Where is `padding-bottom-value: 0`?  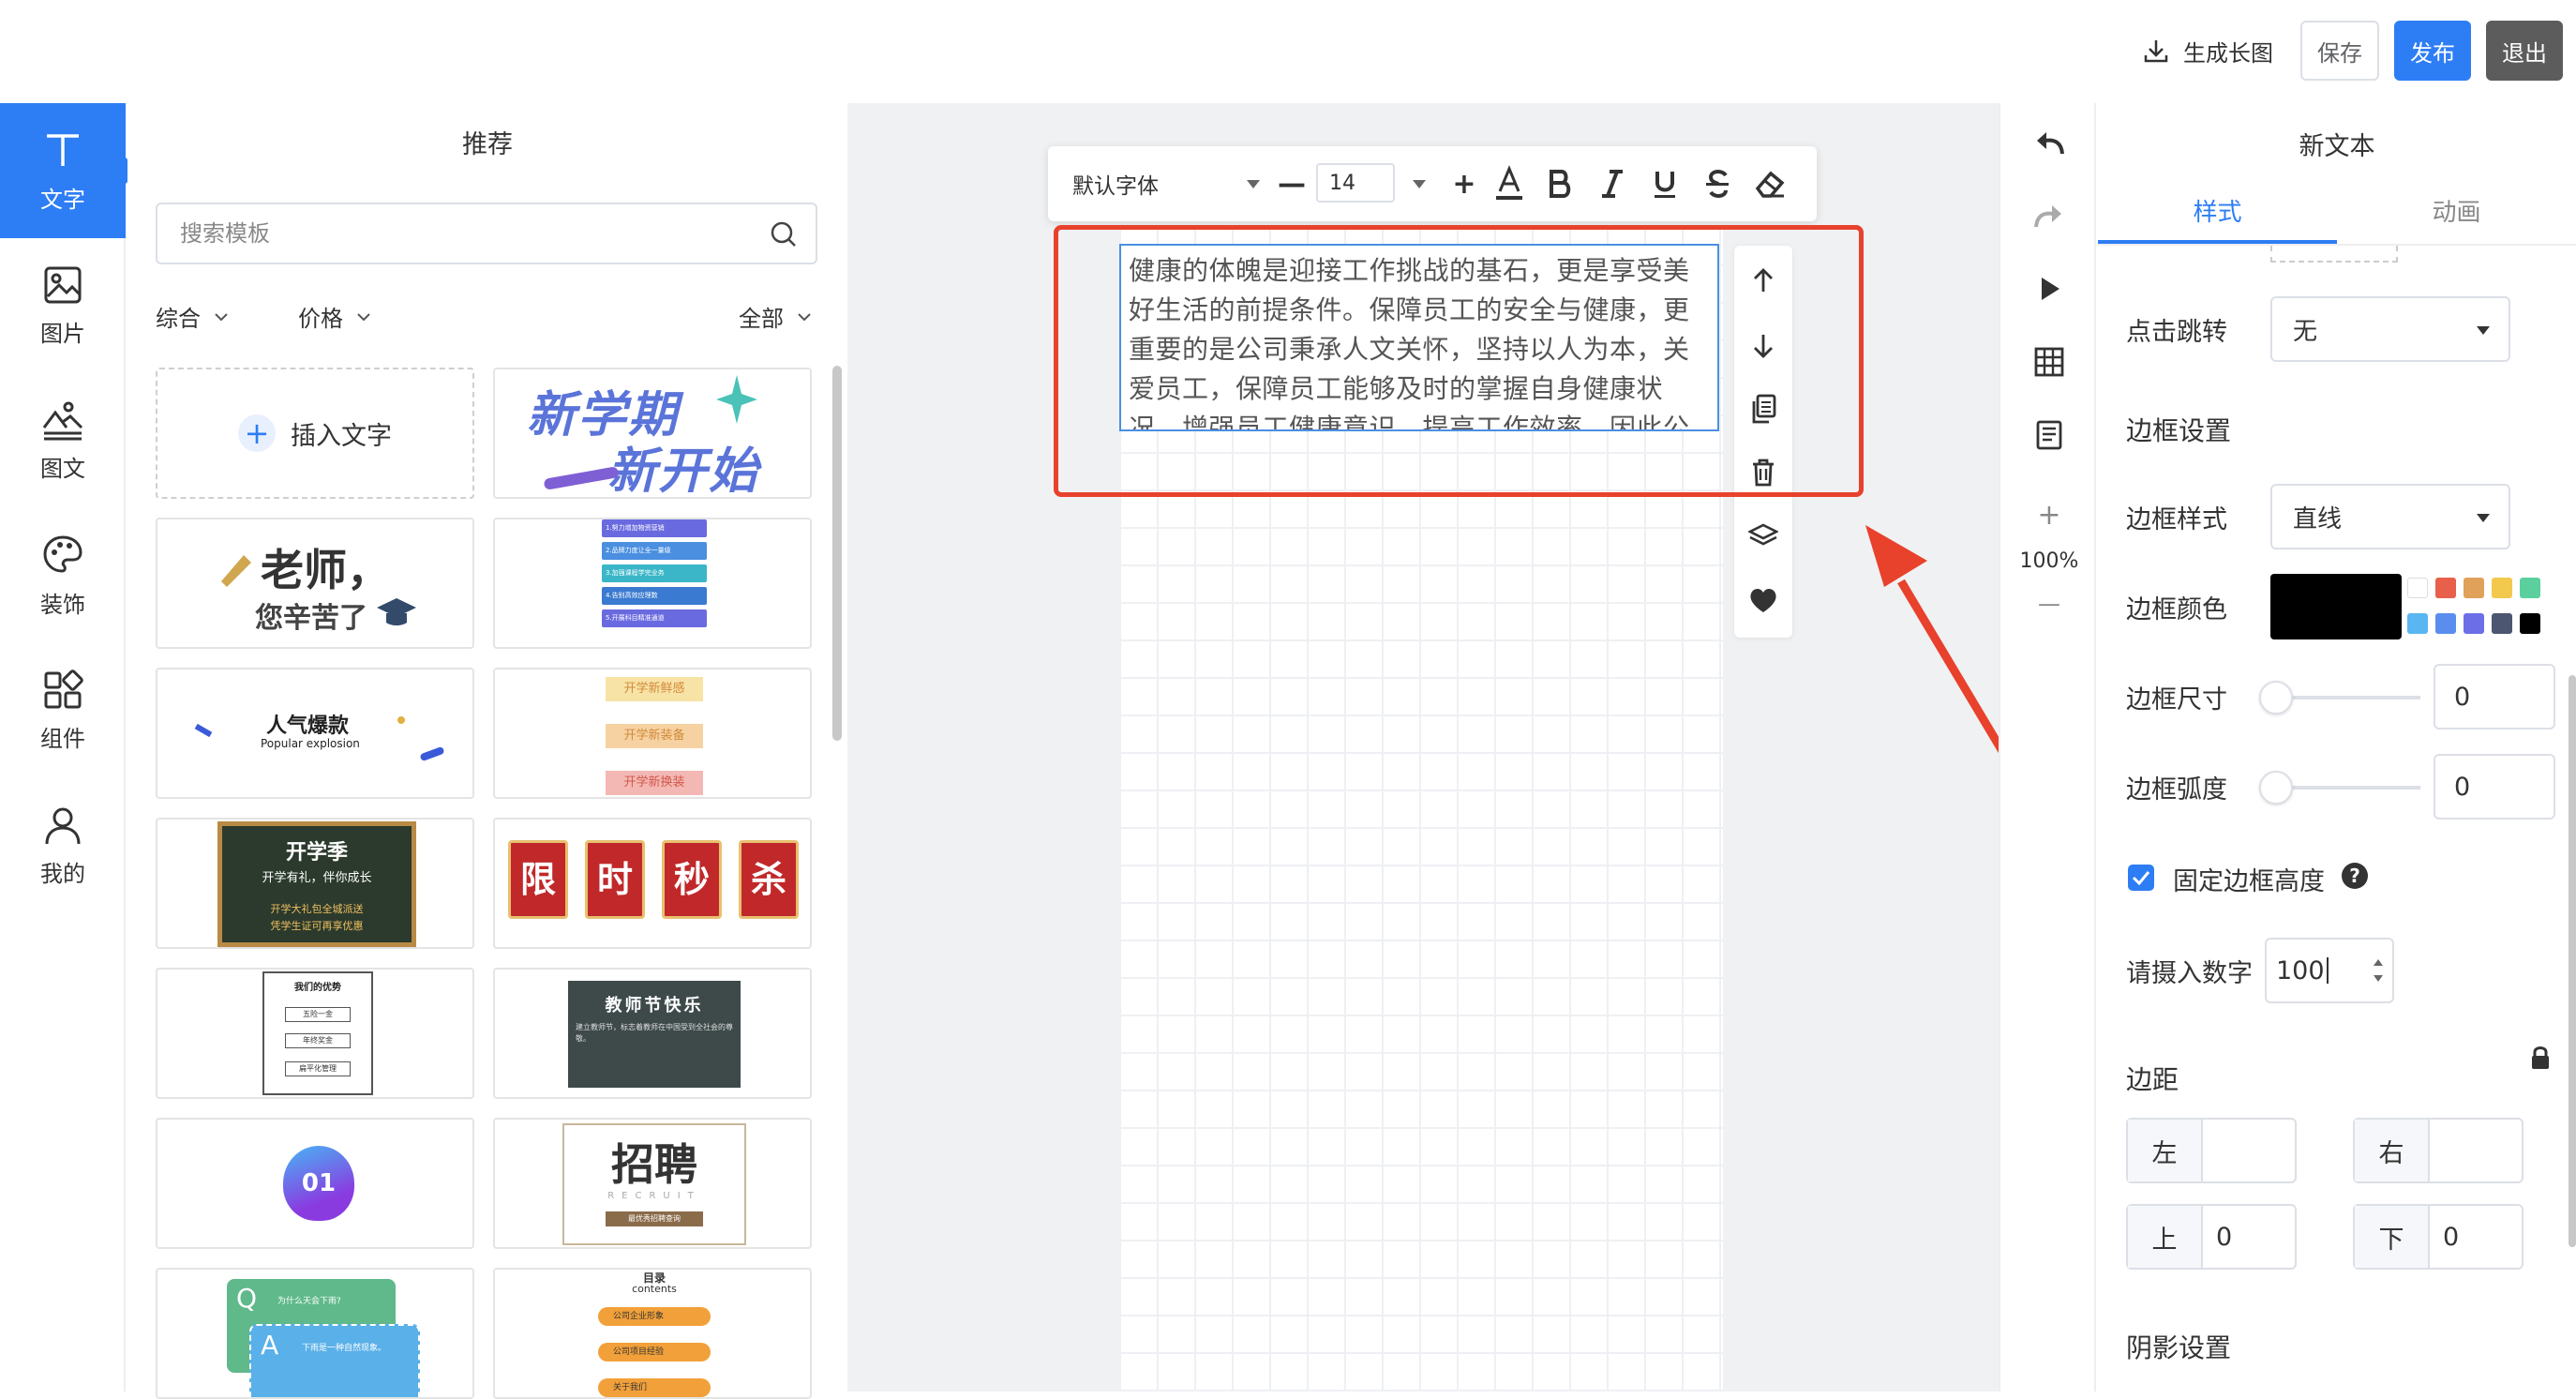
padding-bottom-value: 0 is located at coordinates (2451, 1237).